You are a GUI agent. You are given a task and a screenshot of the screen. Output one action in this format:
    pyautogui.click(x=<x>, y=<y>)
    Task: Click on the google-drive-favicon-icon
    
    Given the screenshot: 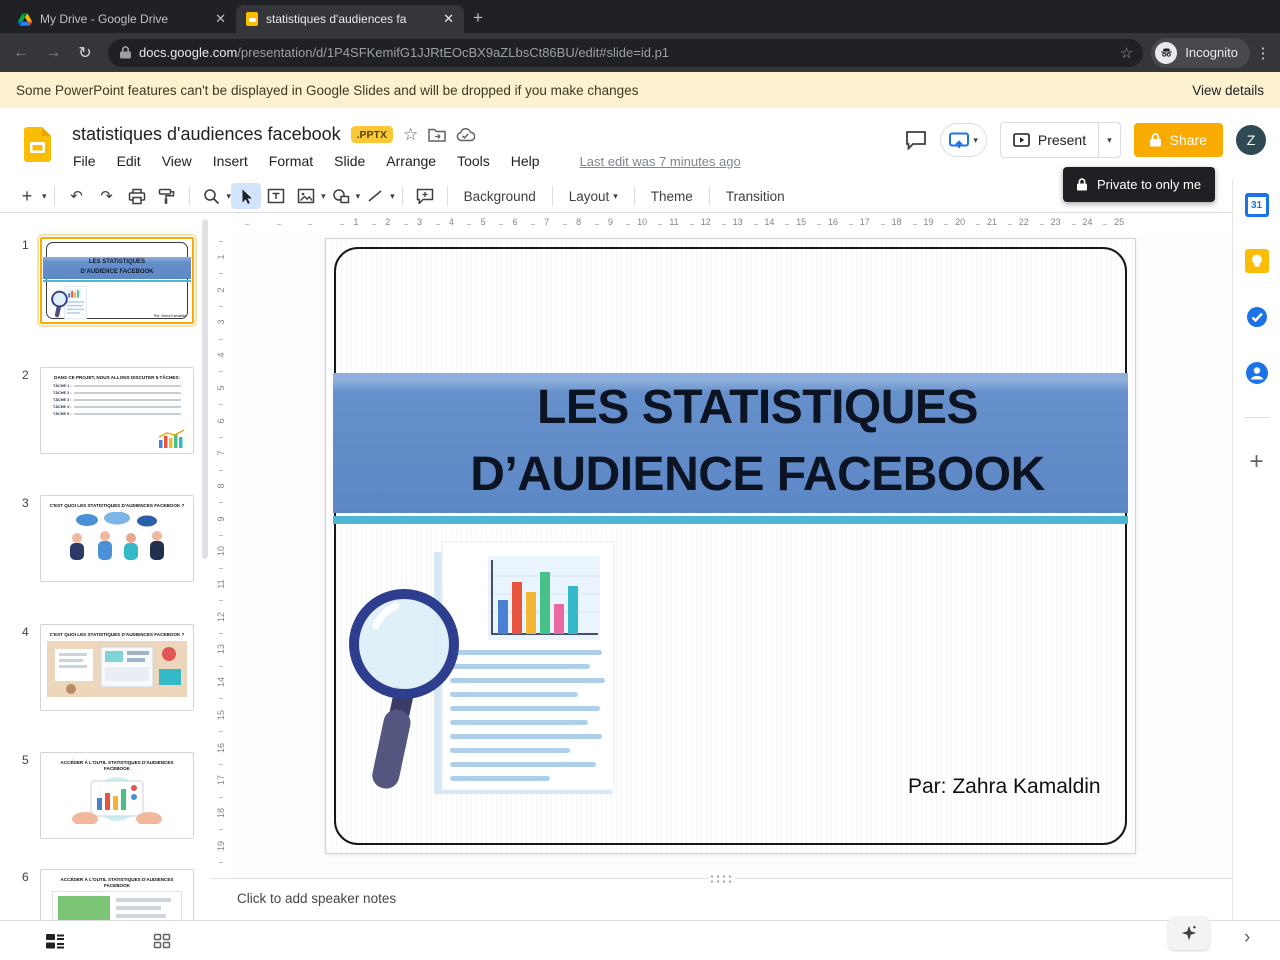 What is the action you would take?
    pyautogui.click(x=25, y=19)
    